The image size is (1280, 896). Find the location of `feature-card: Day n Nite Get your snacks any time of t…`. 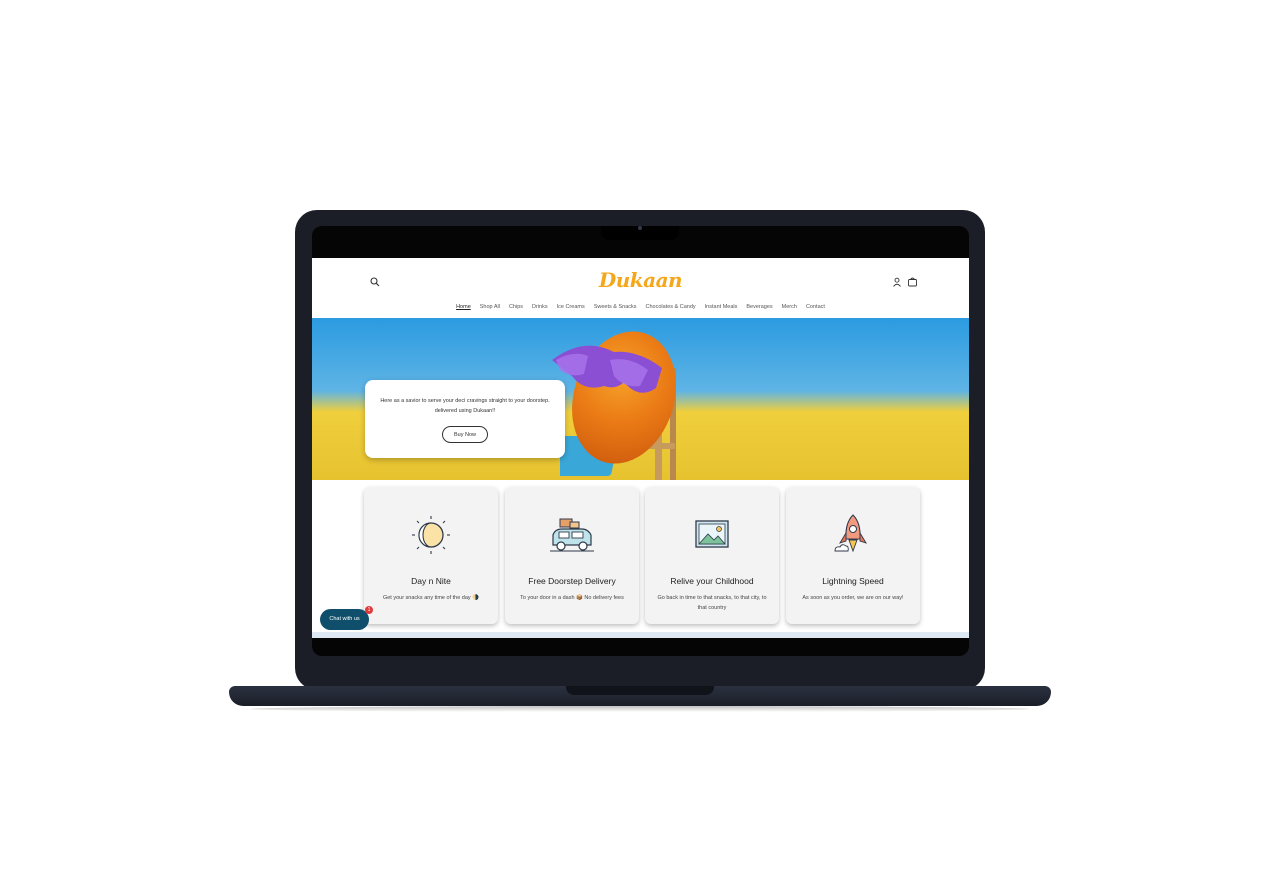

feature-card: Day n Nite Get your snacks any time of t… is located at coordinates (431, 555).